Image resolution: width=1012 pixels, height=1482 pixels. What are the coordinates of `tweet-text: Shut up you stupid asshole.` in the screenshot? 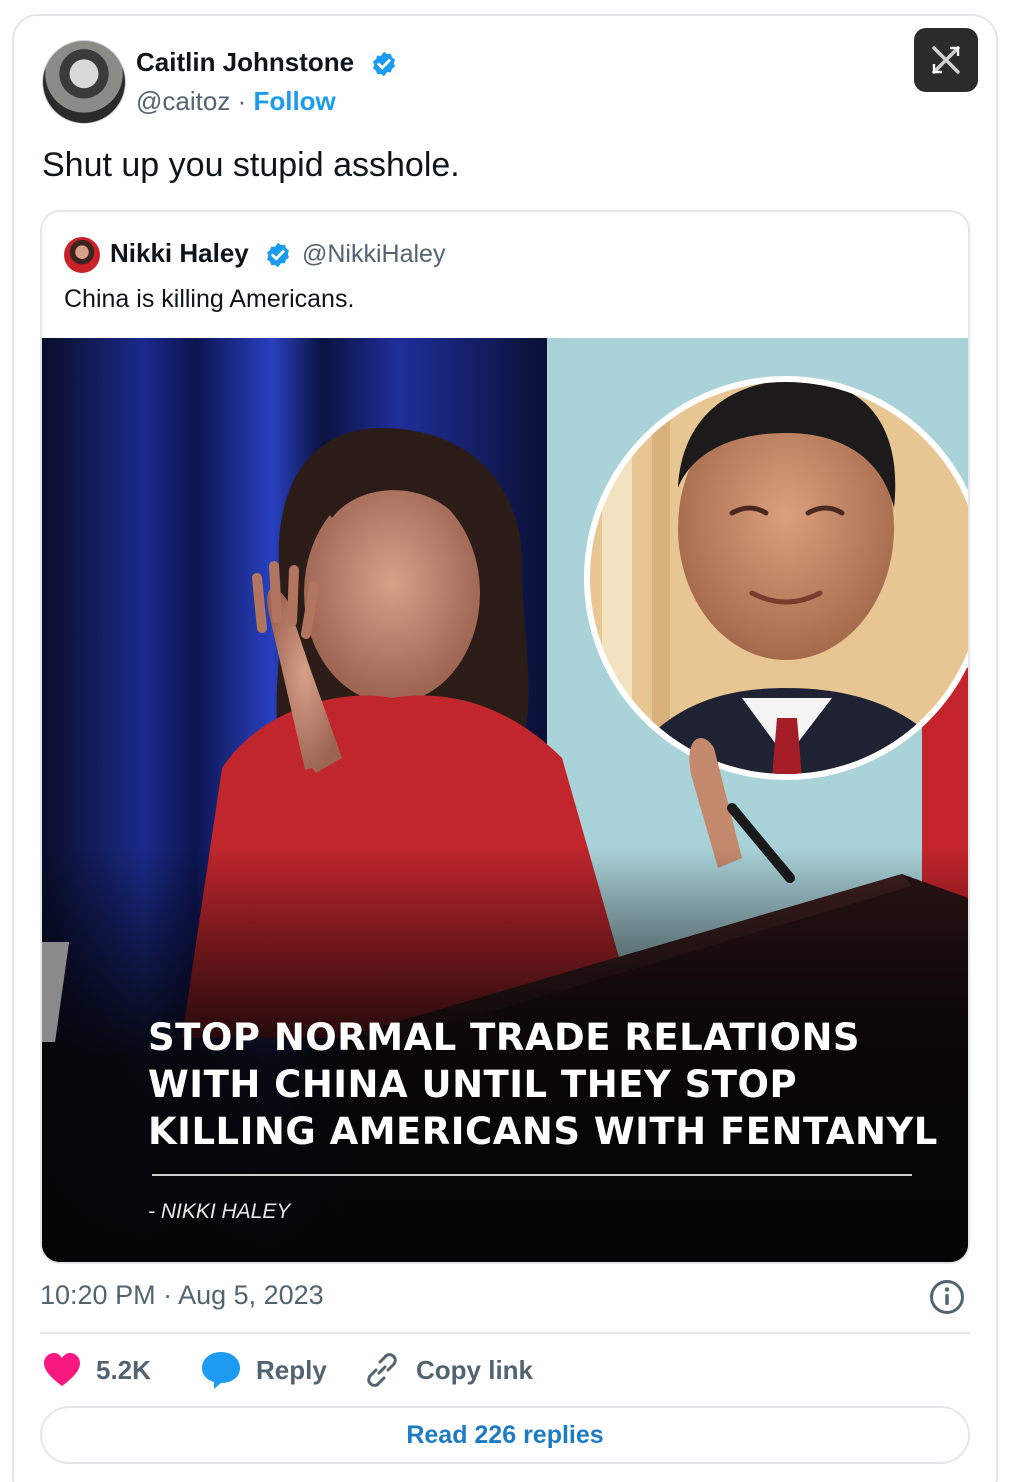 It's located at (251, 165).